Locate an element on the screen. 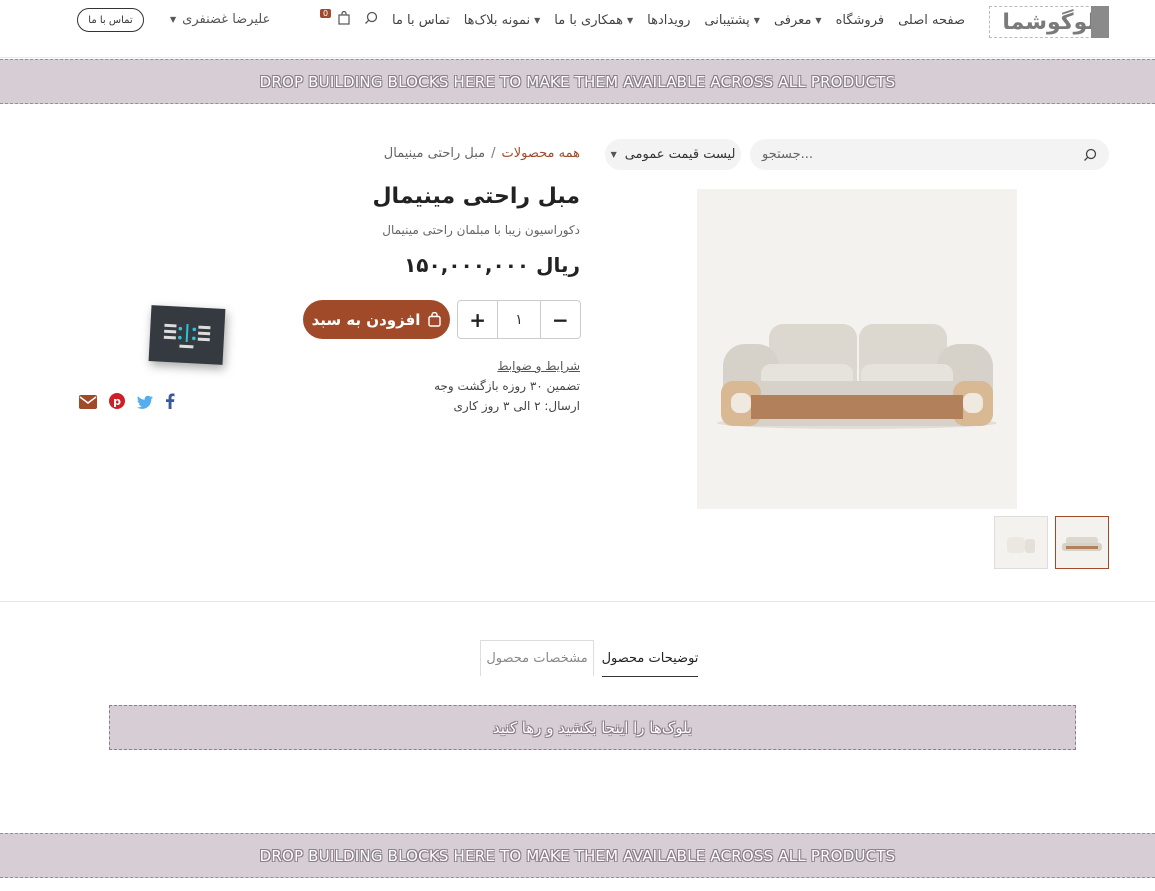 The width and height of the screenshot is (1155, 891). twitter-icon is located at coordinates (145, 403).